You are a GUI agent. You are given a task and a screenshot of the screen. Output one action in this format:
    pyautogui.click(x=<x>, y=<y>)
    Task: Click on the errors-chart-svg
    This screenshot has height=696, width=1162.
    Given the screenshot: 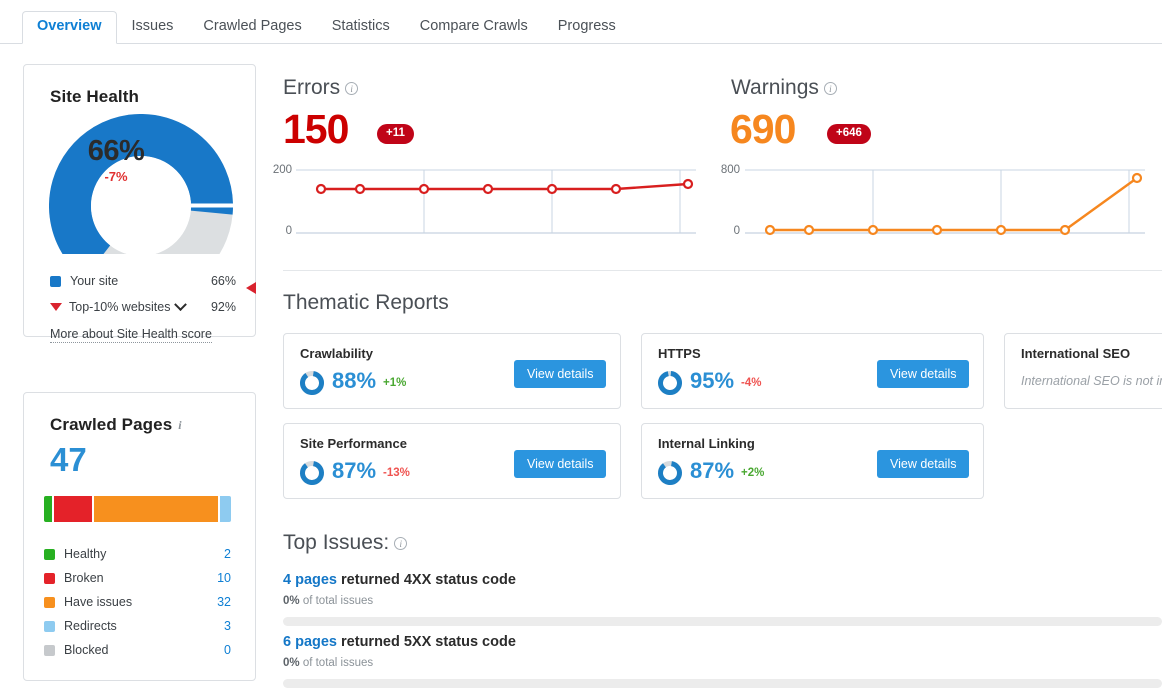 What is the action you would take?
    pyautogui.click(x=496, y=201)
    